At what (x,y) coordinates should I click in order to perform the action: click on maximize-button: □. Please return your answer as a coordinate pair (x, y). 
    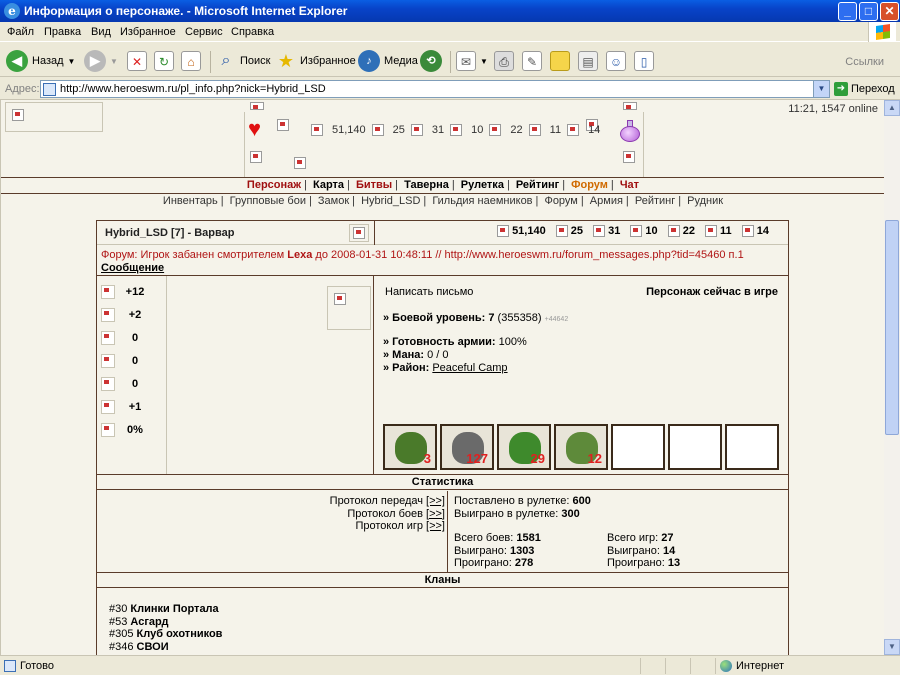
    Looking at the image, I should click on (868, 11).